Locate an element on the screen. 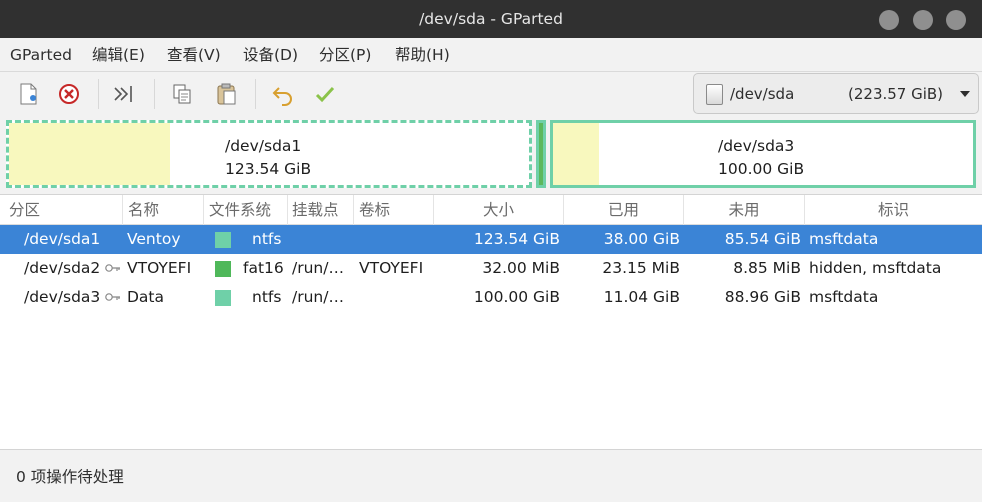  device-selector: /dev/sda (223.57 GiB) is located at coordinates (836, 93).